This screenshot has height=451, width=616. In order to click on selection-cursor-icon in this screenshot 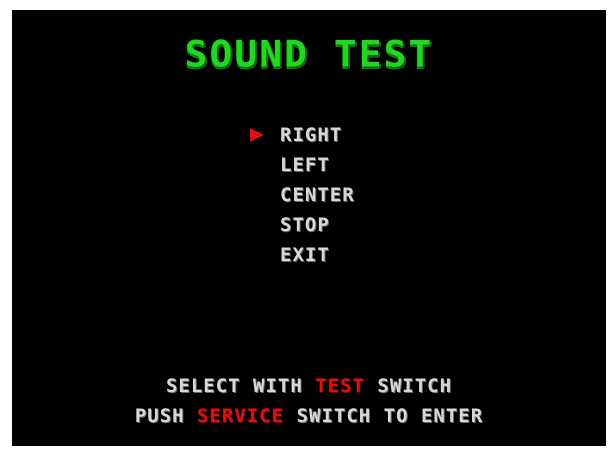, I will do `click(257, 135)`.